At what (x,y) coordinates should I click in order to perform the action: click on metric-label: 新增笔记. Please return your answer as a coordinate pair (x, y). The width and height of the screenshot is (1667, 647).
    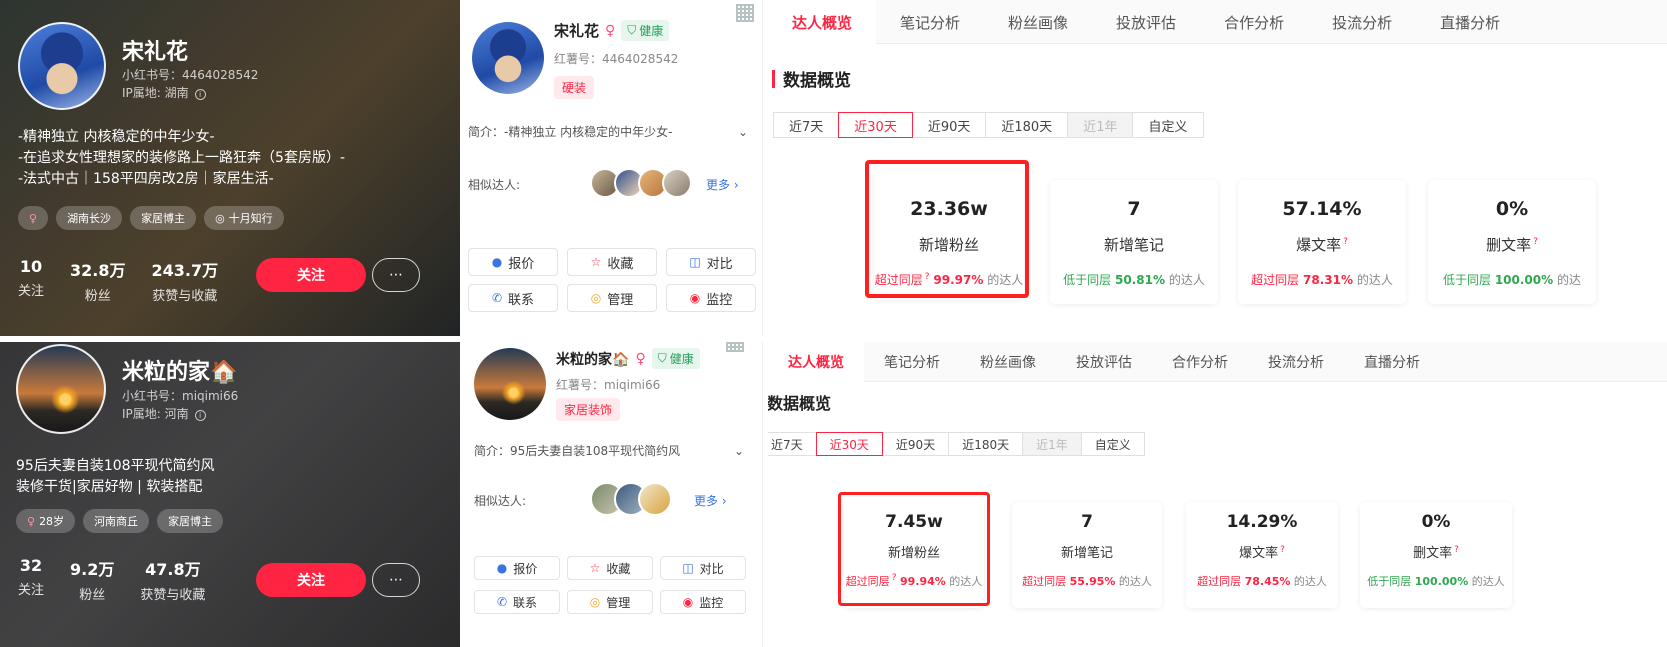
    Looking at the image, I should click on (1087, 551).